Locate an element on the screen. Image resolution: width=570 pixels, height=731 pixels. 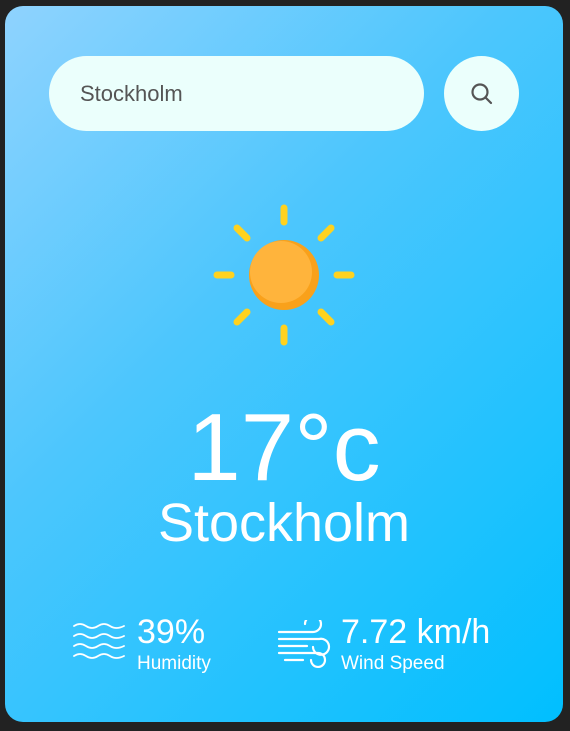
search-input is located at coordinates (236, 93).